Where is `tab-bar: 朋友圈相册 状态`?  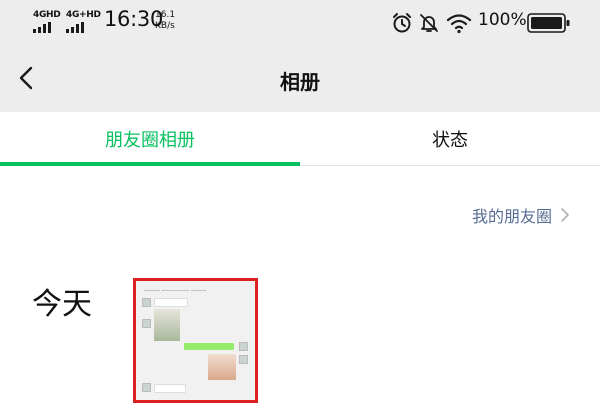
tab-bar: 朋友圈相册 状态 is located at coordinates (300, 139).